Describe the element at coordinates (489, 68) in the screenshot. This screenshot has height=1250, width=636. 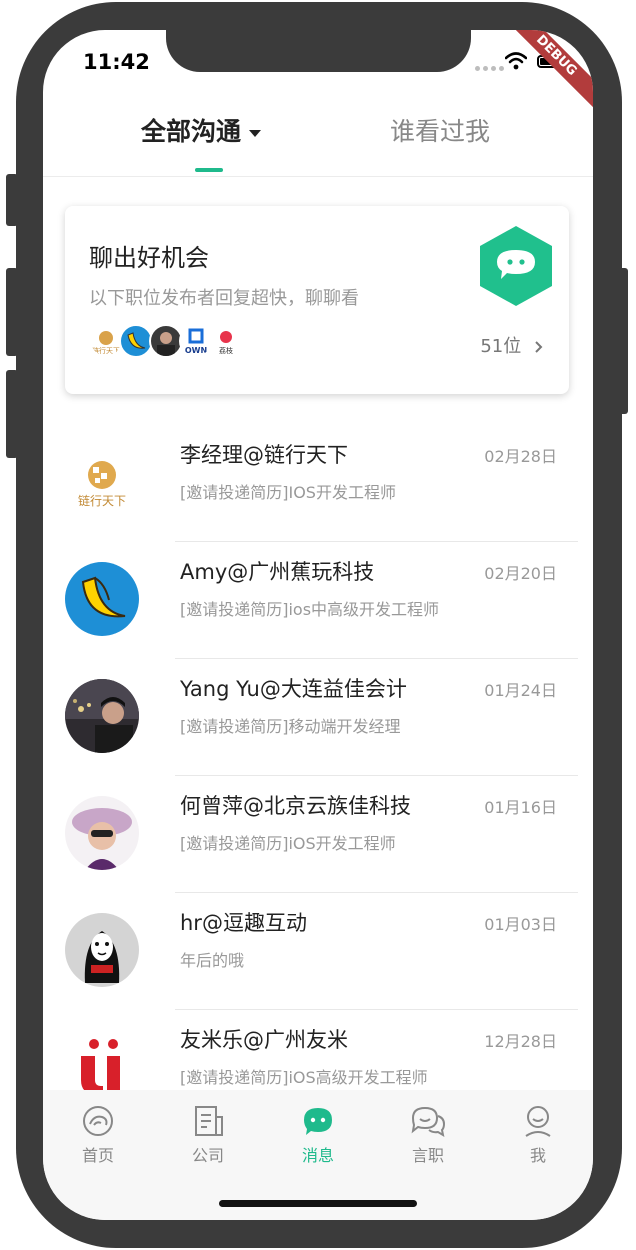
I see `signal-icon` at that location.